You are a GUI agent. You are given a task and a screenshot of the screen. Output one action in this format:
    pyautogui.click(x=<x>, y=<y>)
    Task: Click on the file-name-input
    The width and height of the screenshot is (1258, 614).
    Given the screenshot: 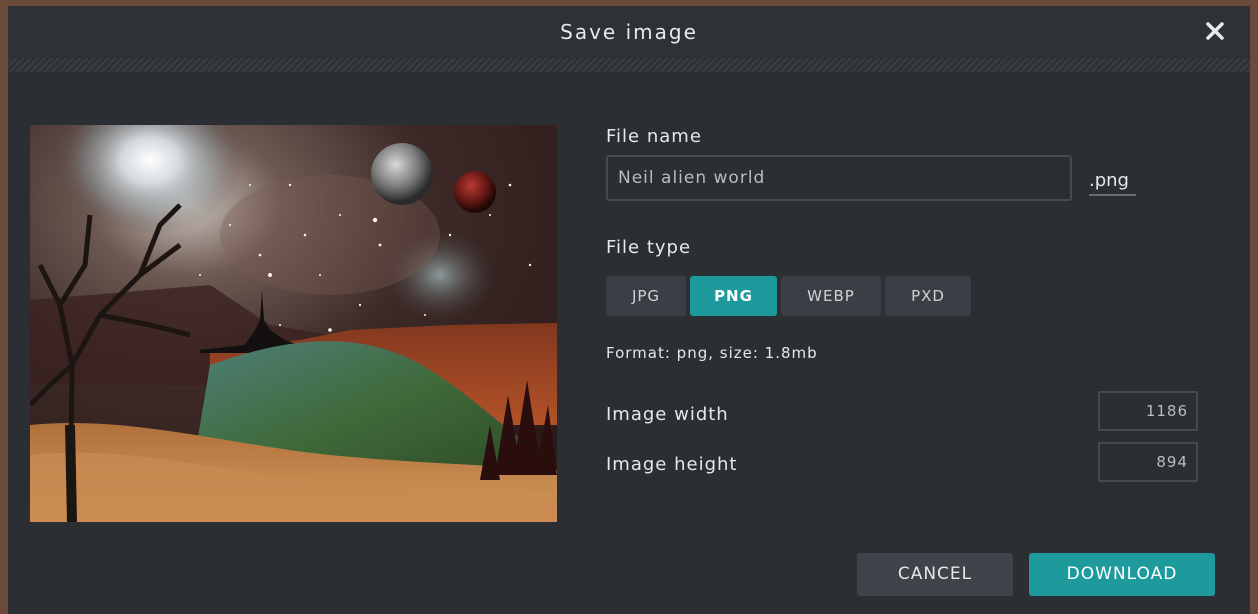 What is the action you would take?
    pyautogui.click(x=839, y=178)
    